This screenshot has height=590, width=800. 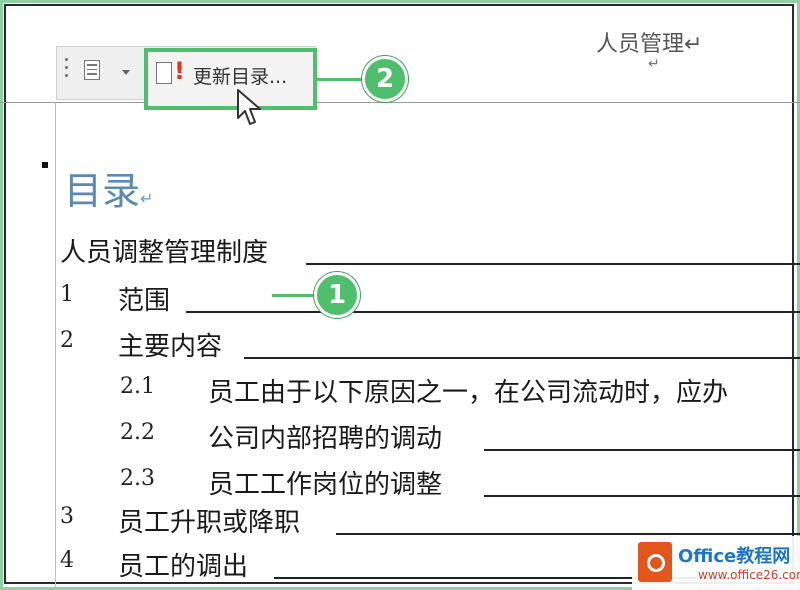 I want to click on toc-entry-num: 4, so click(x=67, y=560).